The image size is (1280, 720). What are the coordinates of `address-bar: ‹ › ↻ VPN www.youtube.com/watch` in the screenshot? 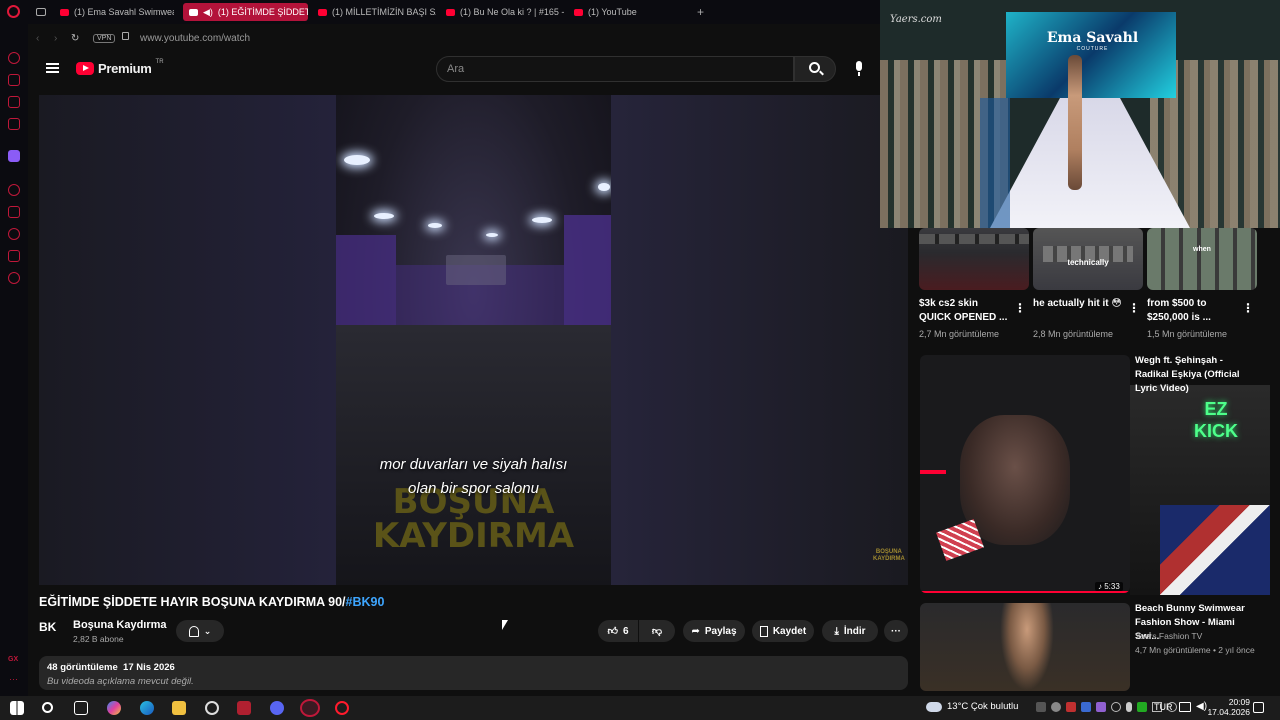 It's located at (454, 38).